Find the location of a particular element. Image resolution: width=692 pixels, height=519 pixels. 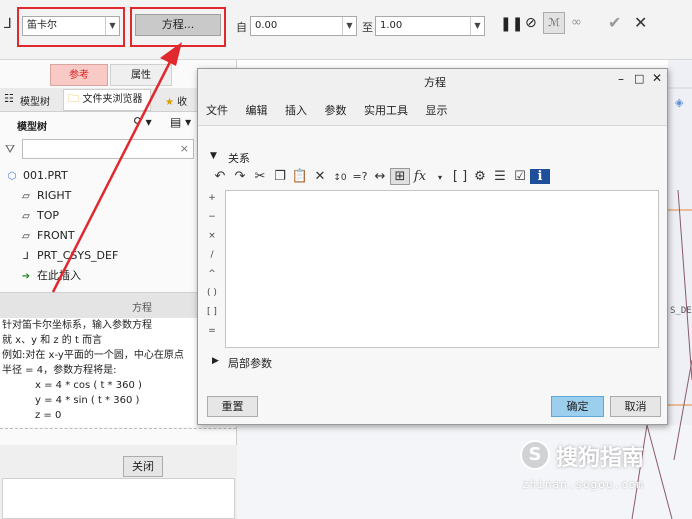

watermark-url: zhinan.sogou.com is located at coordinates (583, 484).